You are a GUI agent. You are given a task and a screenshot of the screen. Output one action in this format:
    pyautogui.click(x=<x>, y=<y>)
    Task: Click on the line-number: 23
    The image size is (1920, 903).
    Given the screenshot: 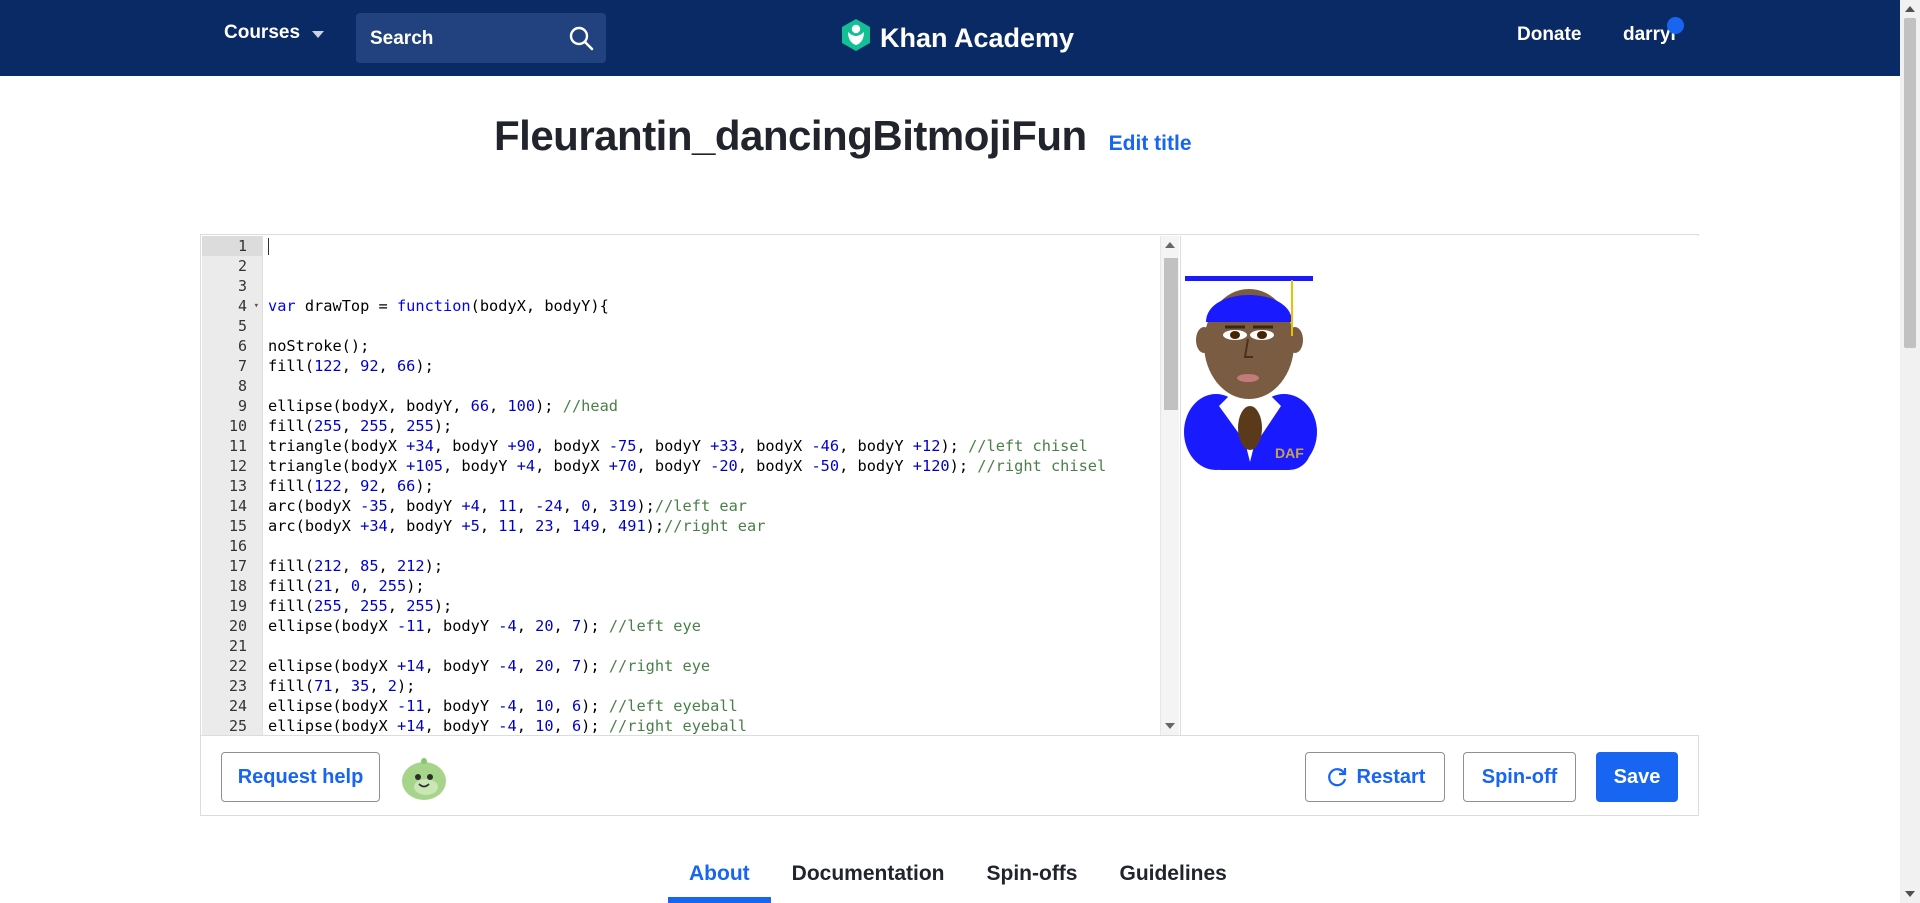 What is the action you would take?
    pyautogui.click(x=237, y=686)
    